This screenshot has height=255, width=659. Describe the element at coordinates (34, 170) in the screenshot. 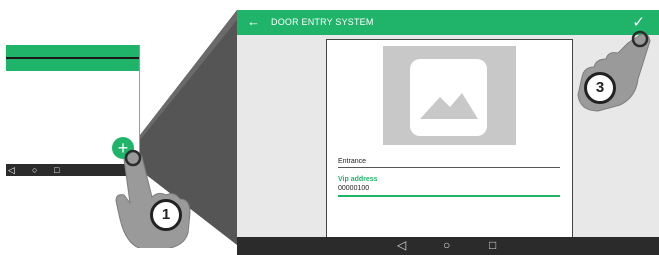

I see `left-home-icon: ○` at that location.